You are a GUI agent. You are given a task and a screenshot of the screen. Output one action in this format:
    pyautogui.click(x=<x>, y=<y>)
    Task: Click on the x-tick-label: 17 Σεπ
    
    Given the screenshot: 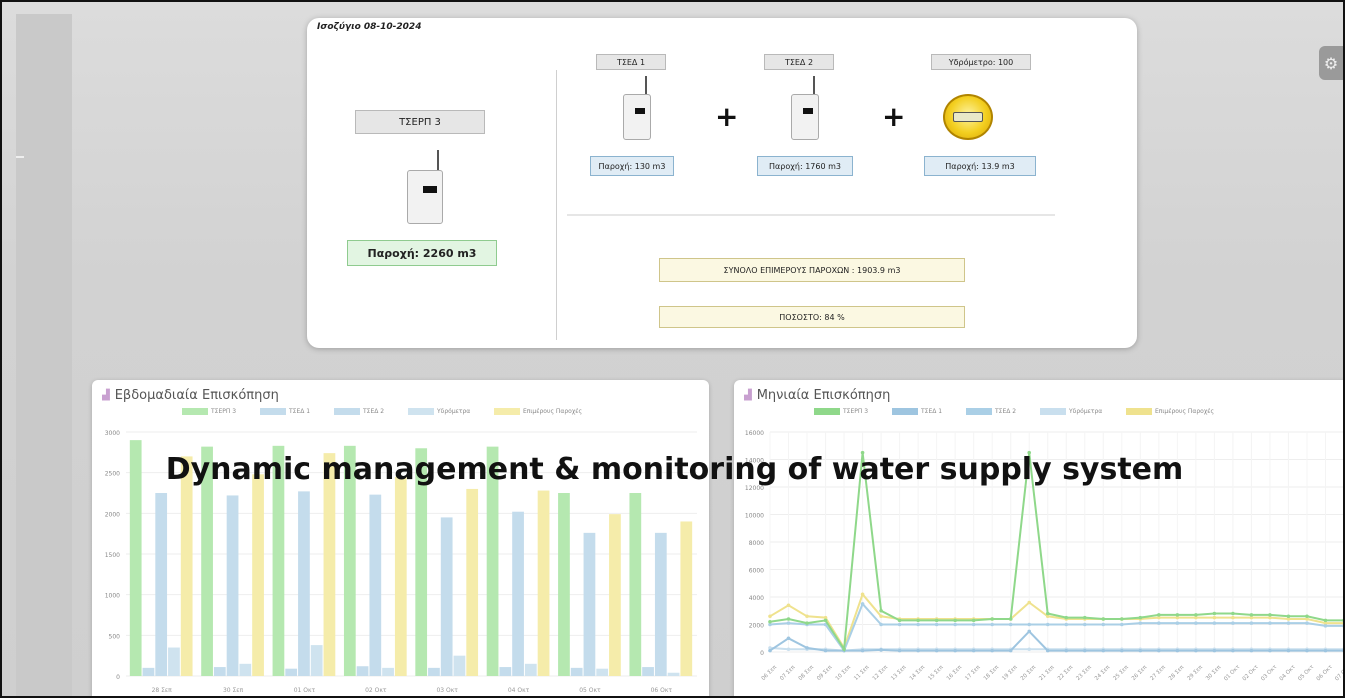 What is the action you would take?
    pyautogui.click(x=973, y=673)
    